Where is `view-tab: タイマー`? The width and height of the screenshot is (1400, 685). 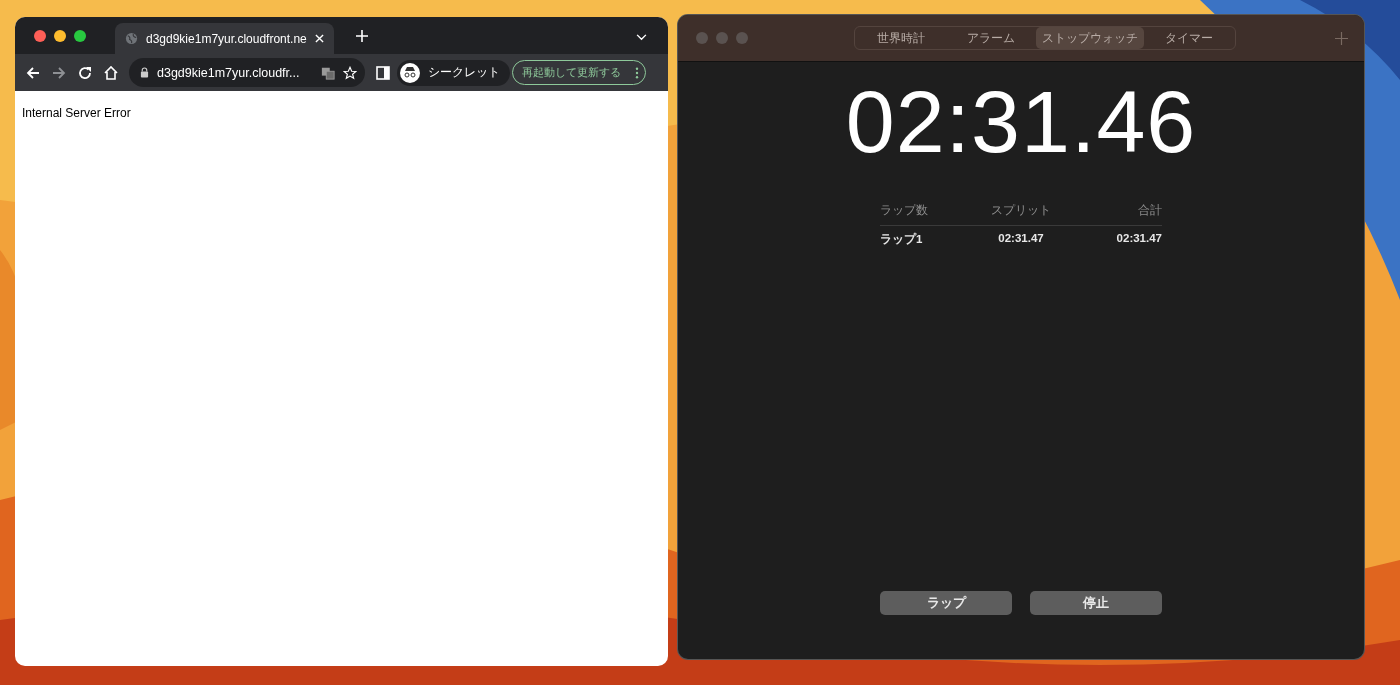 view-tab: タイマー is located at coordinates (1189, 38).